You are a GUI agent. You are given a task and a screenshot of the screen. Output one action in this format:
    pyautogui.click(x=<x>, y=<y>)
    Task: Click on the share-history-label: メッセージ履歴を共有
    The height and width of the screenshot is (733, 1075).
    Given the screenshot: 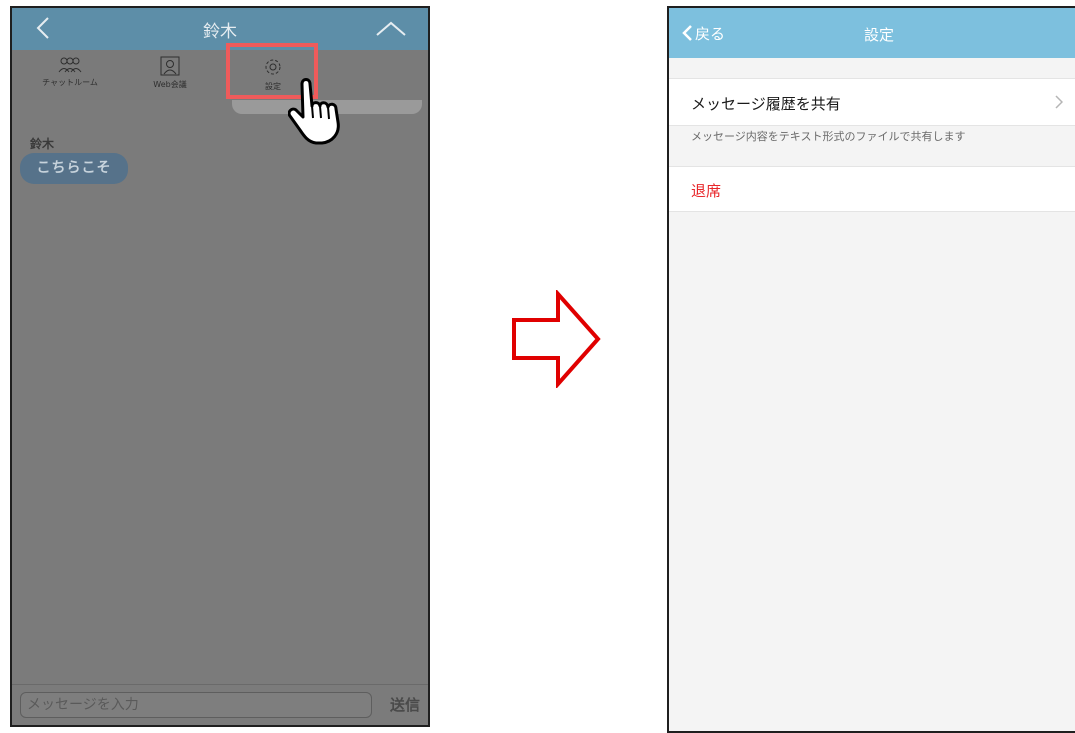 What is the action you would take?
    pyautogui.click(x=766, y=104)
    